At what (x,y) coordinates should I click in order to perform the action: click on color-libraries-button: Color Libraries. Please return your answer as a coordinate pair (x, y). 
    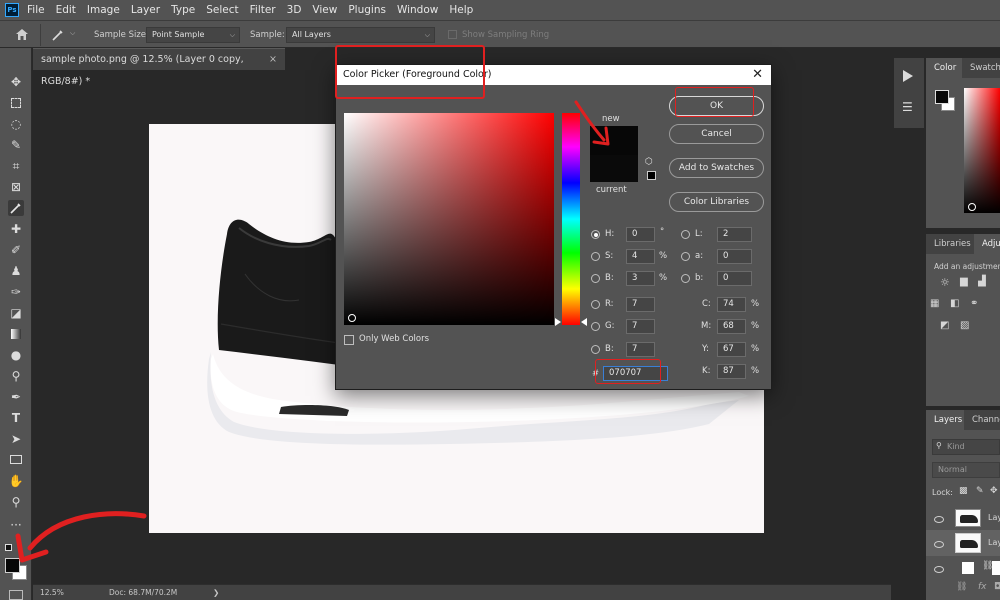
    Looking at the image, I should click on (716, 202).